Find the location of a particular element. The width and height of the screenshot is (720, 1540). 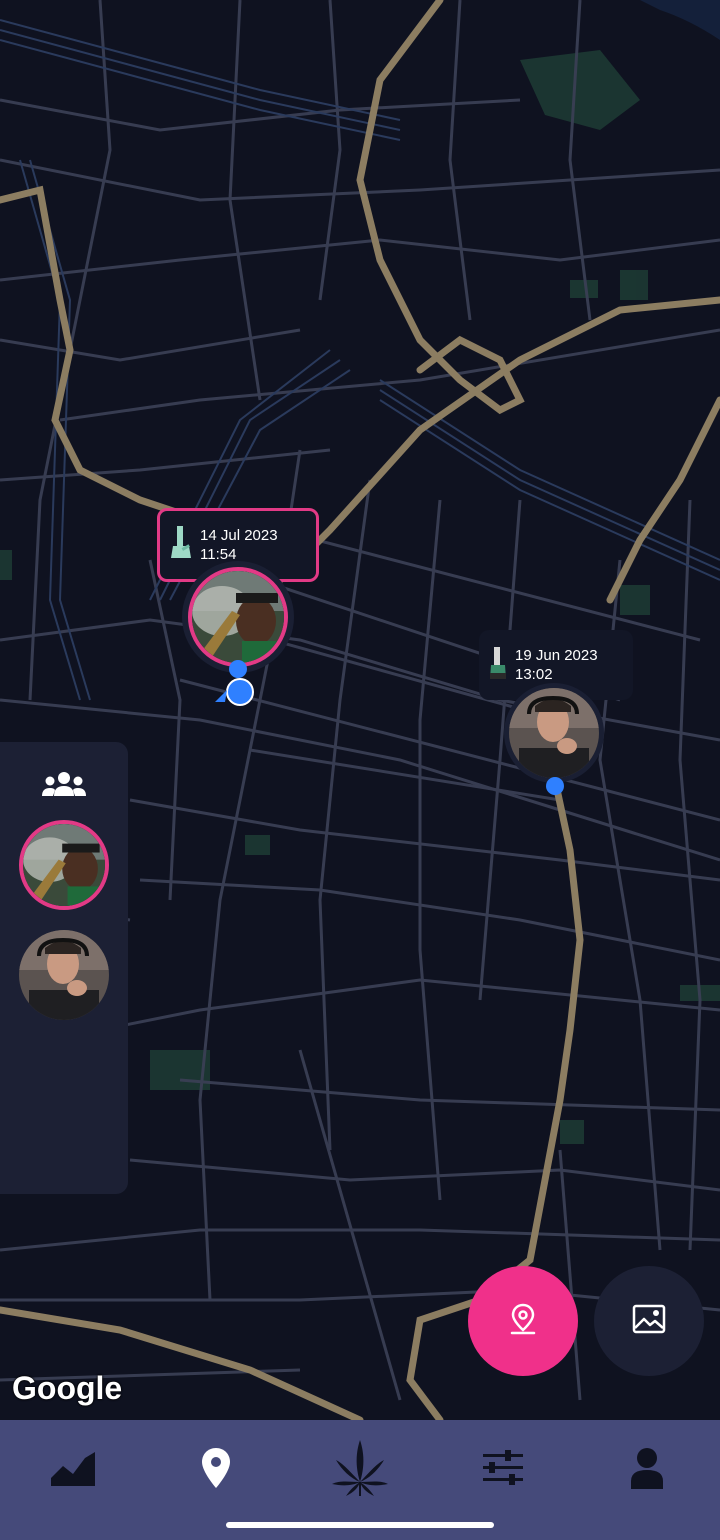

friends-panel is located at coordinates (64, 968).